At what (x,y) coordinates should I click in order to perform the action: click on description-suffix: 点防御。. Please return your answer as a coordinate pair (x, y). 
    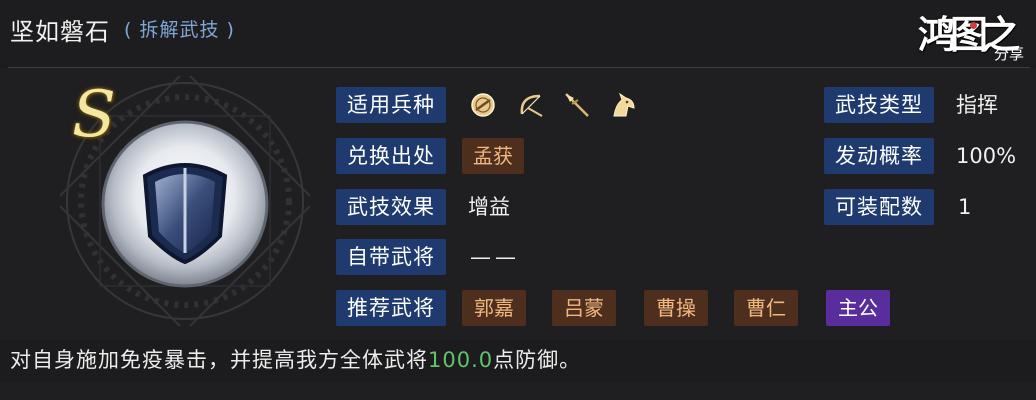
    Looking at the image, I should click on (537, 360).